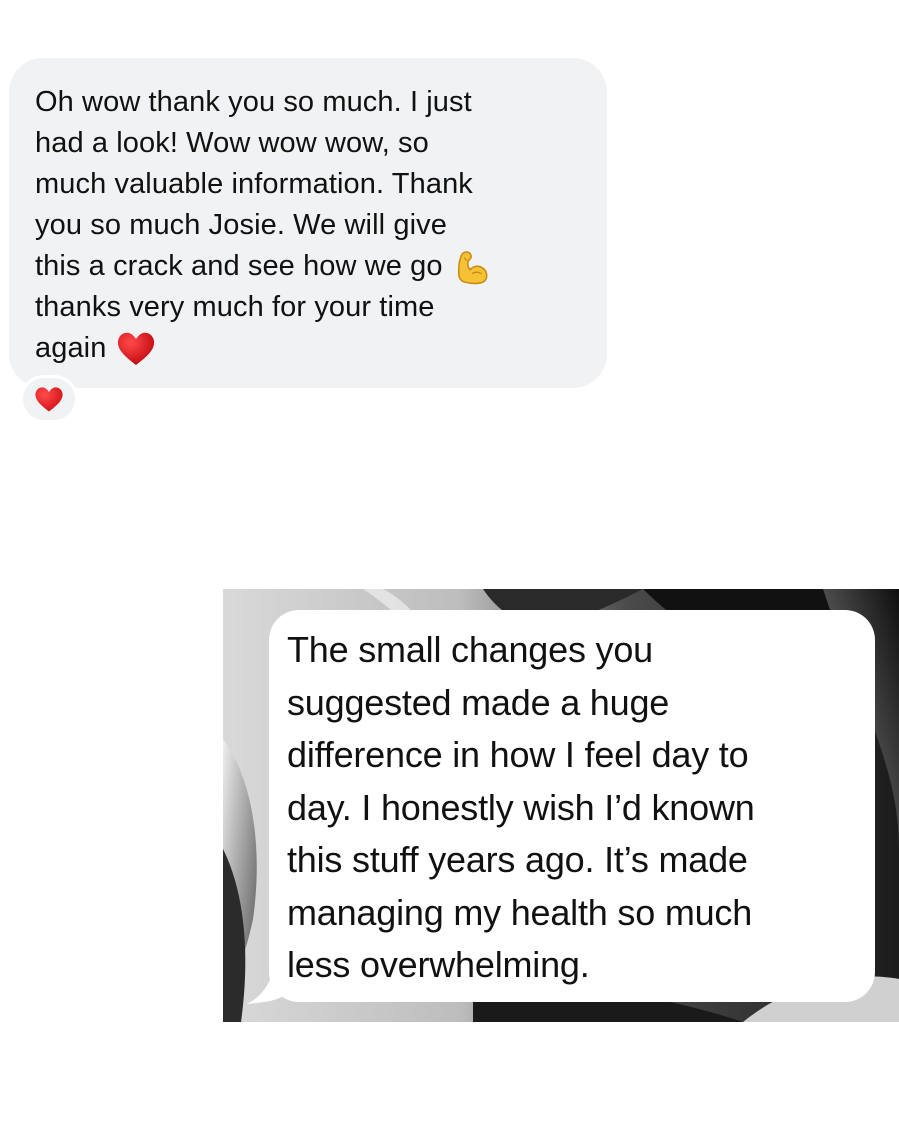  I want to click on message-line: again, so click(311, 348).